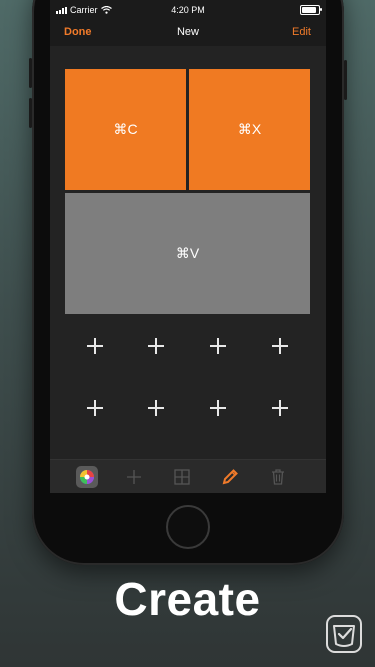  I want to click on app-badge-icon, so click(344, 634).